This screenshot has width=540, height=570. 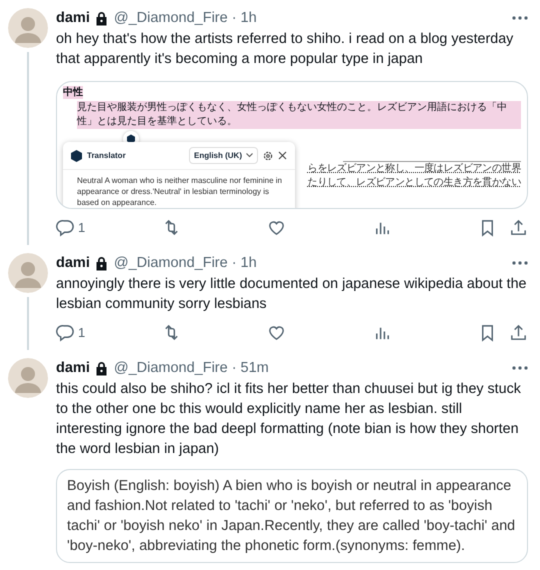 I want to click on definition-text: 見た目や服装が男性っぽくもなく、女性っぽくもない女性のこと。レズビアン用語における「中性」とは見た目を基準としている。, so click(x=299, y=115).